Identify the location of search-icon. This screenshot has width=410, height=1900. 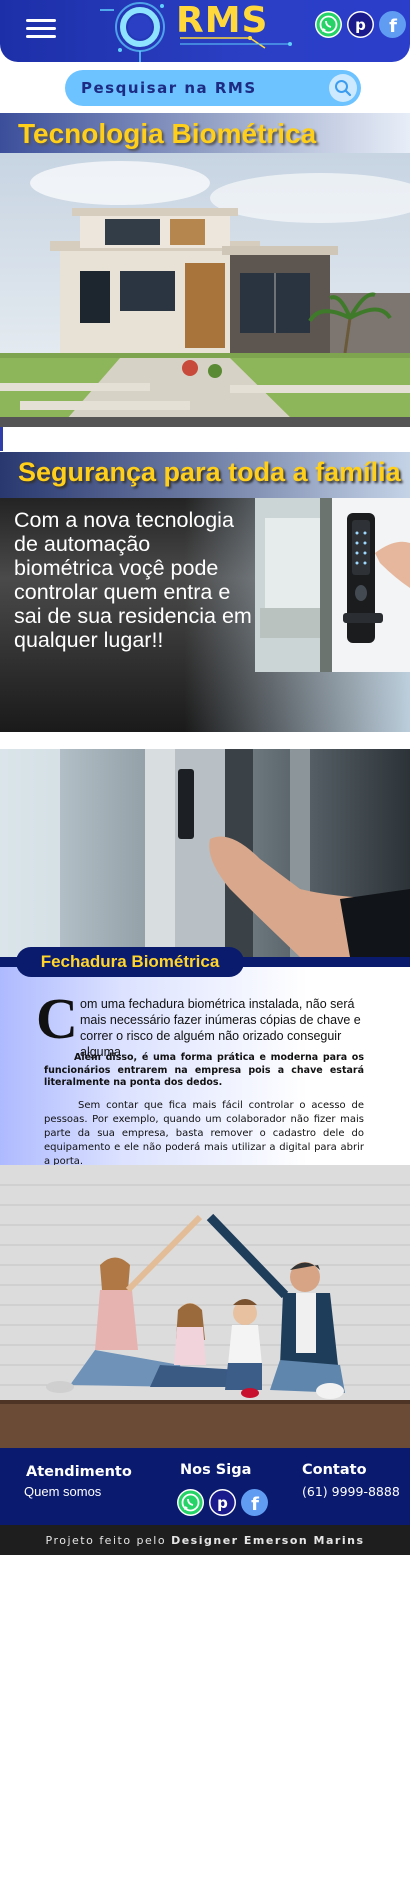
(343, 88).